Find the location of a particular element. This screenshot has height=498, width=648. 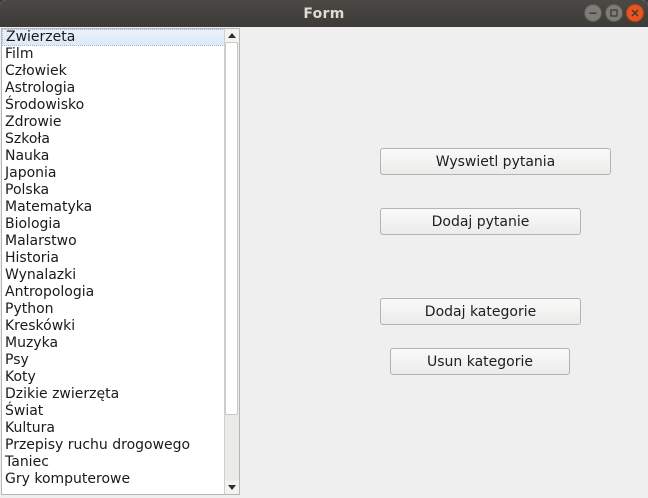

list-item: Historia is located at coordinates (114, 258).